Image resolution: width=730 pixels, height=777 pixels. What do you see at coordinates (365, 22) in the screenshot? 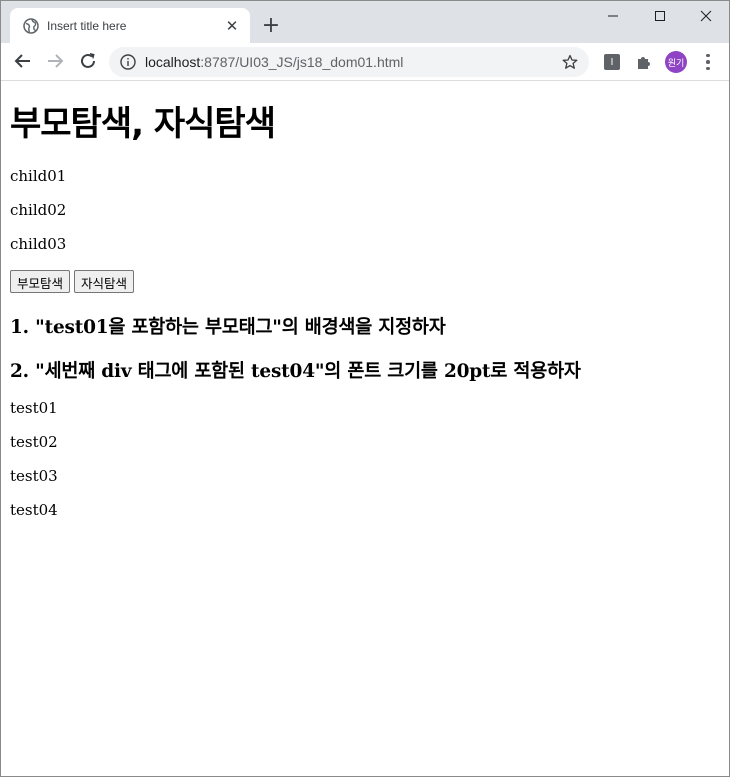
I see `tab-strip: Insert title here ✕ +` at bounding box center [365, 22].